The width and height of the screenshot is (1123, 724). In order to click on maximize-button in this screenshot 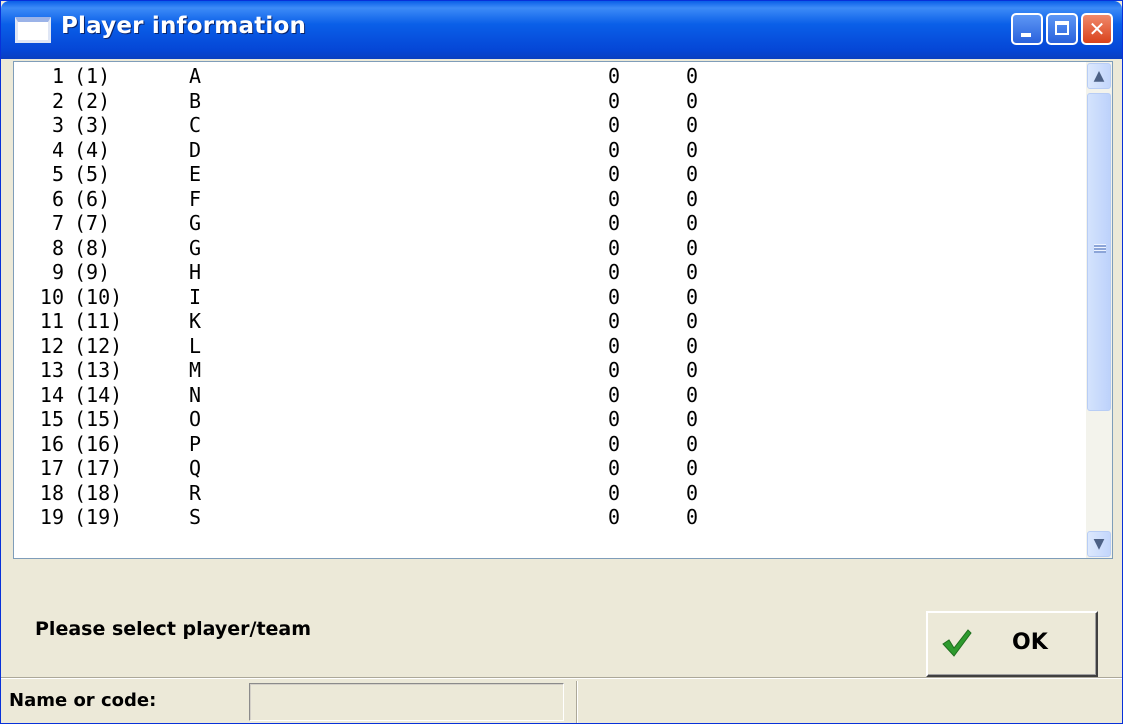, I will do `click(1062, 29)`.